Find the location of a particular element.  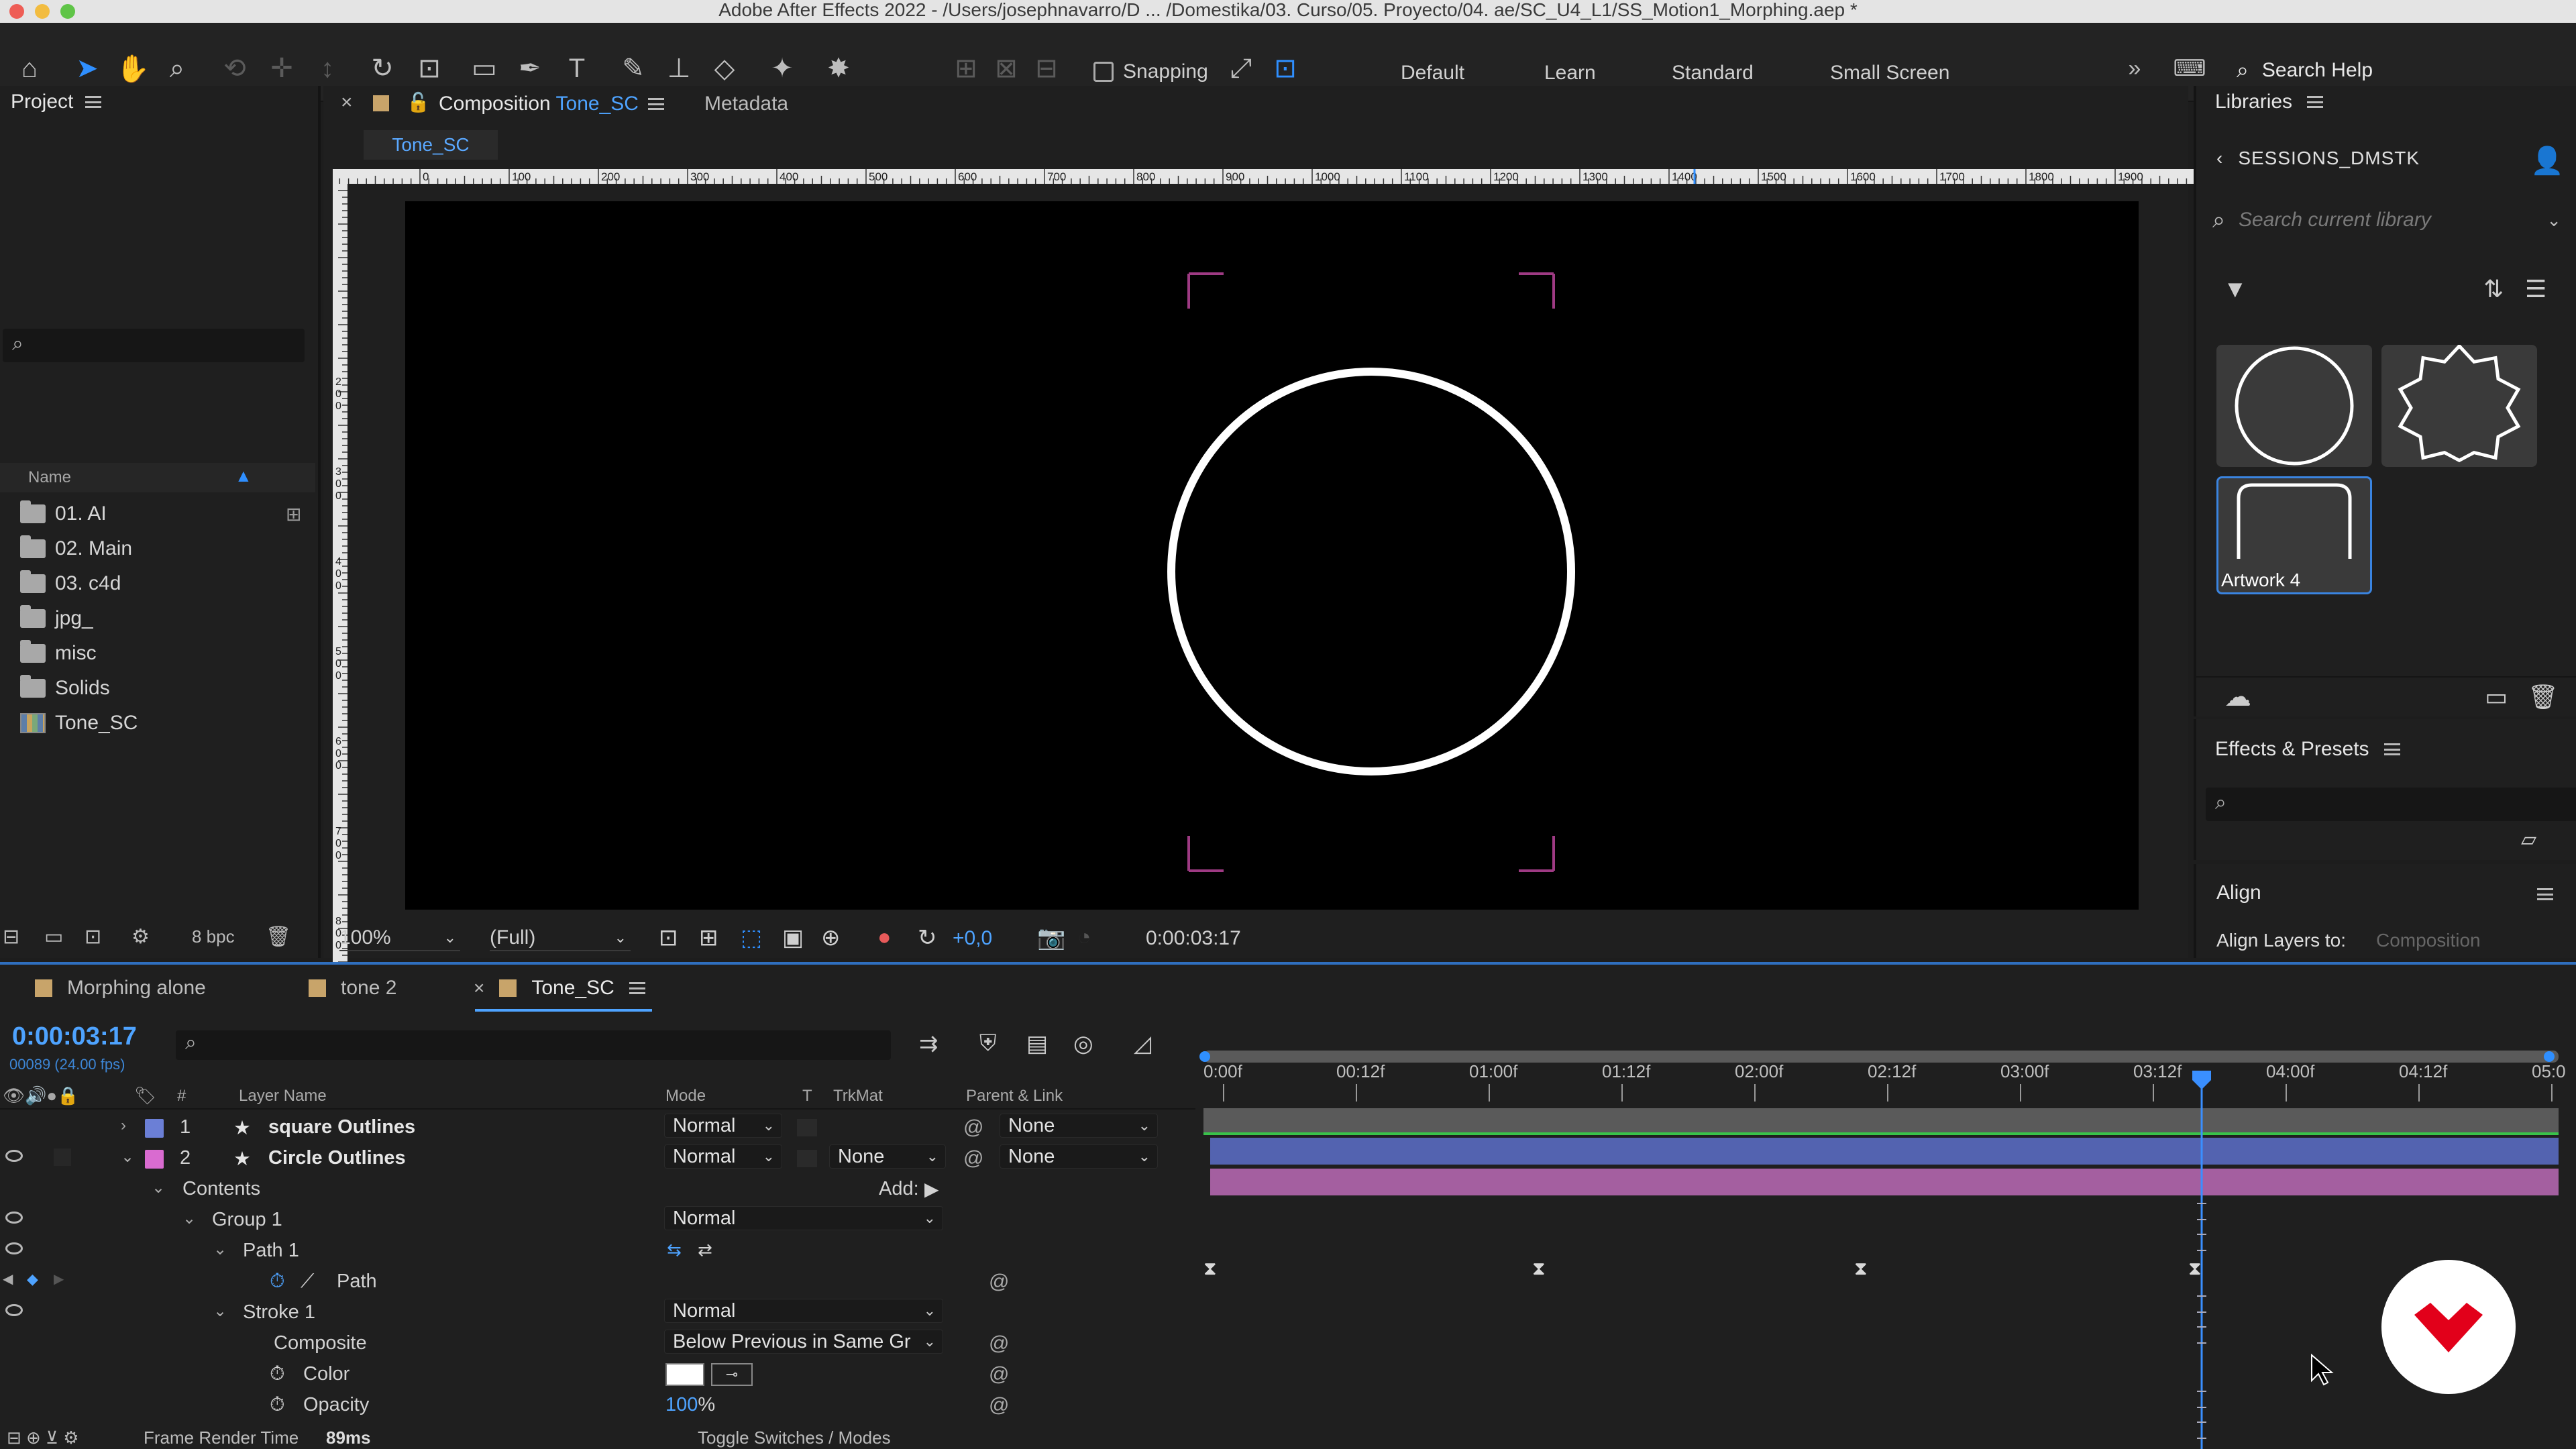

new-preset-icon: ▱ is located at coordinates (2528, 839).